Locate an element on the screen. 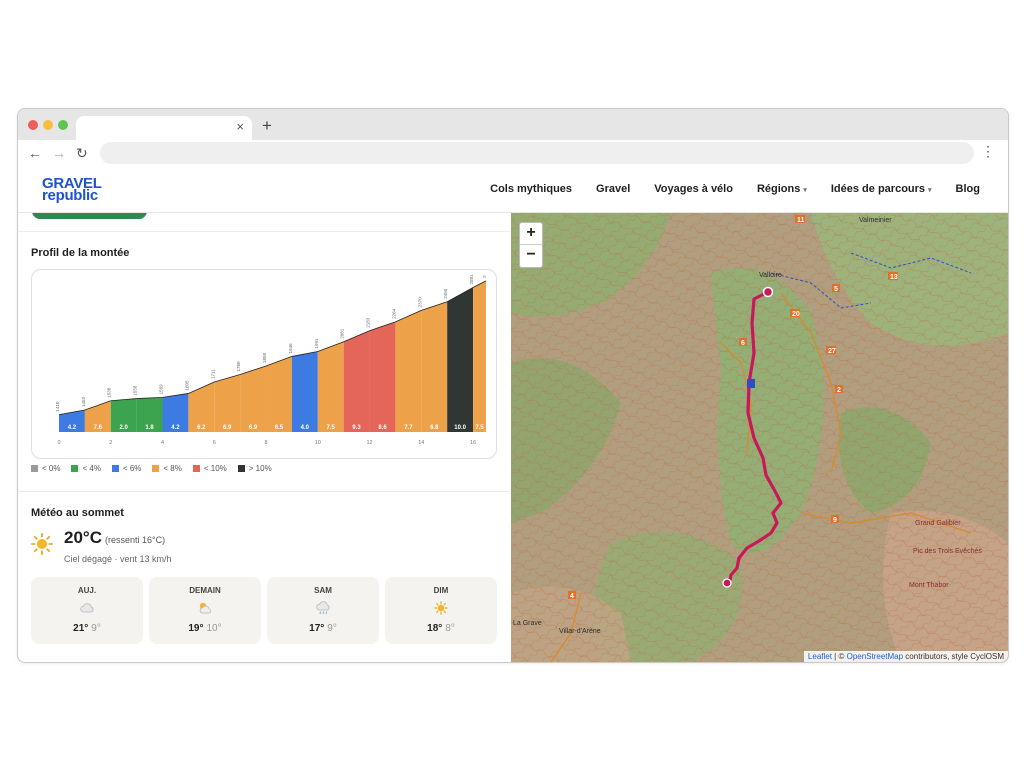 This screenshot has width=1024, height=768. high-temp: 18° is located at coordinates (435, 628).